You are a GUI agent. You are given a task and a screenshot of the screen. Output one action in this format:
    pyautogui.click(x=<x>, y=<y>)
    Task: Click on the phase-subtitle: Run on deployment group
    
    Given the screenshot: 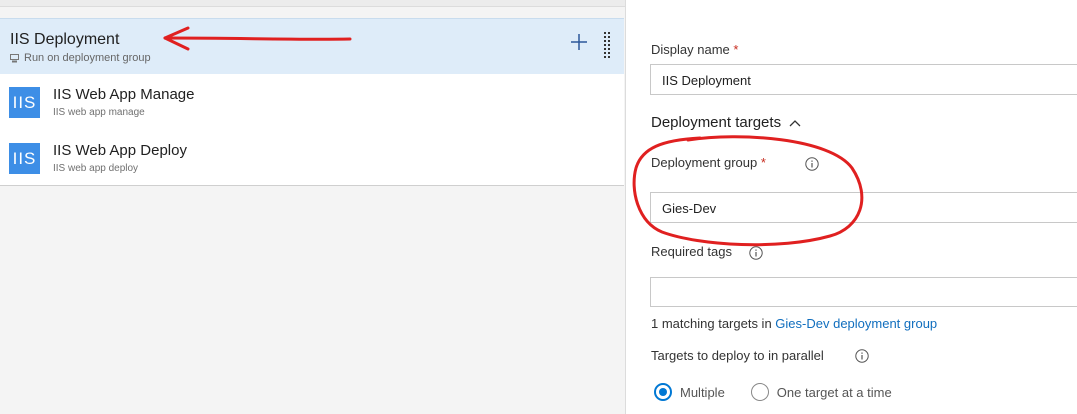 What is the action you would take?
    pyautogui.click(x=80, y=58)
    